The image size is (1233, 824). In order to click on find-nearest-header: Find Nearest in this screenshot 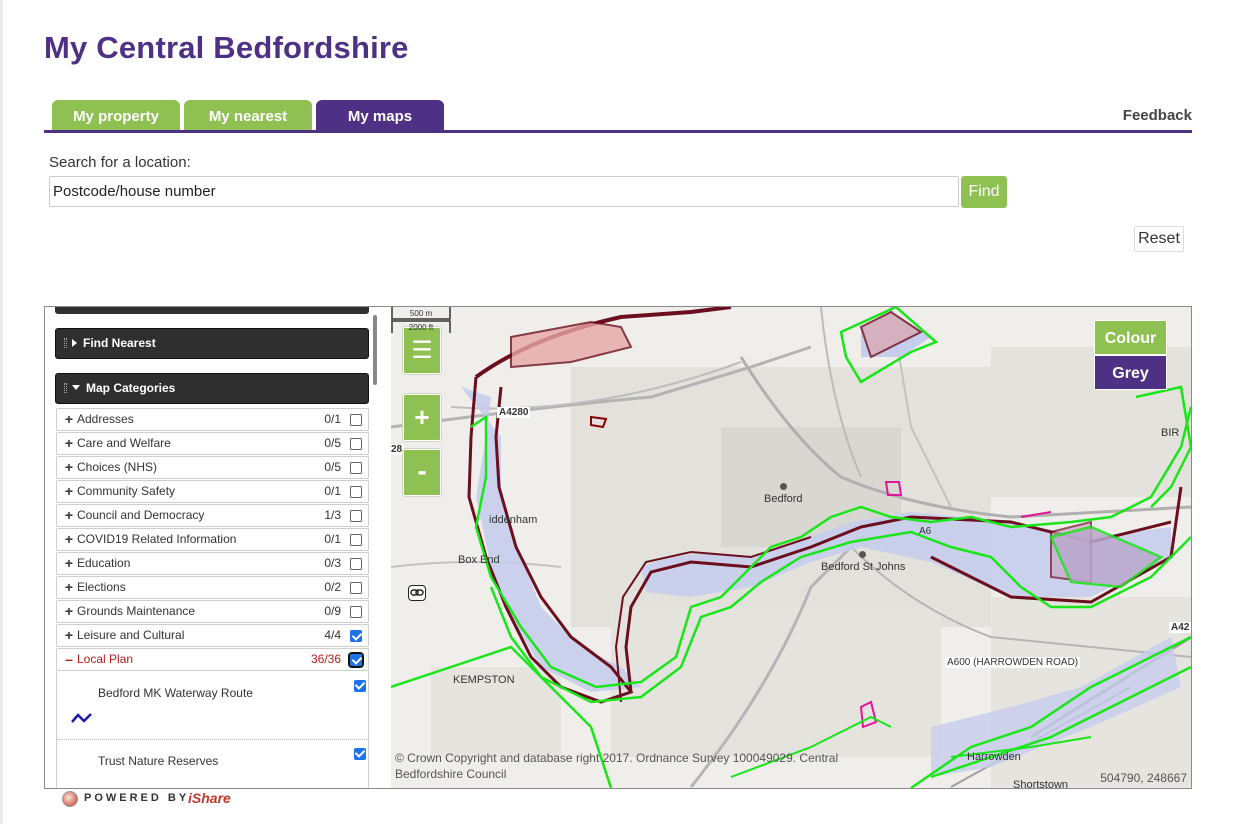, I will do `click(212, 343)`.